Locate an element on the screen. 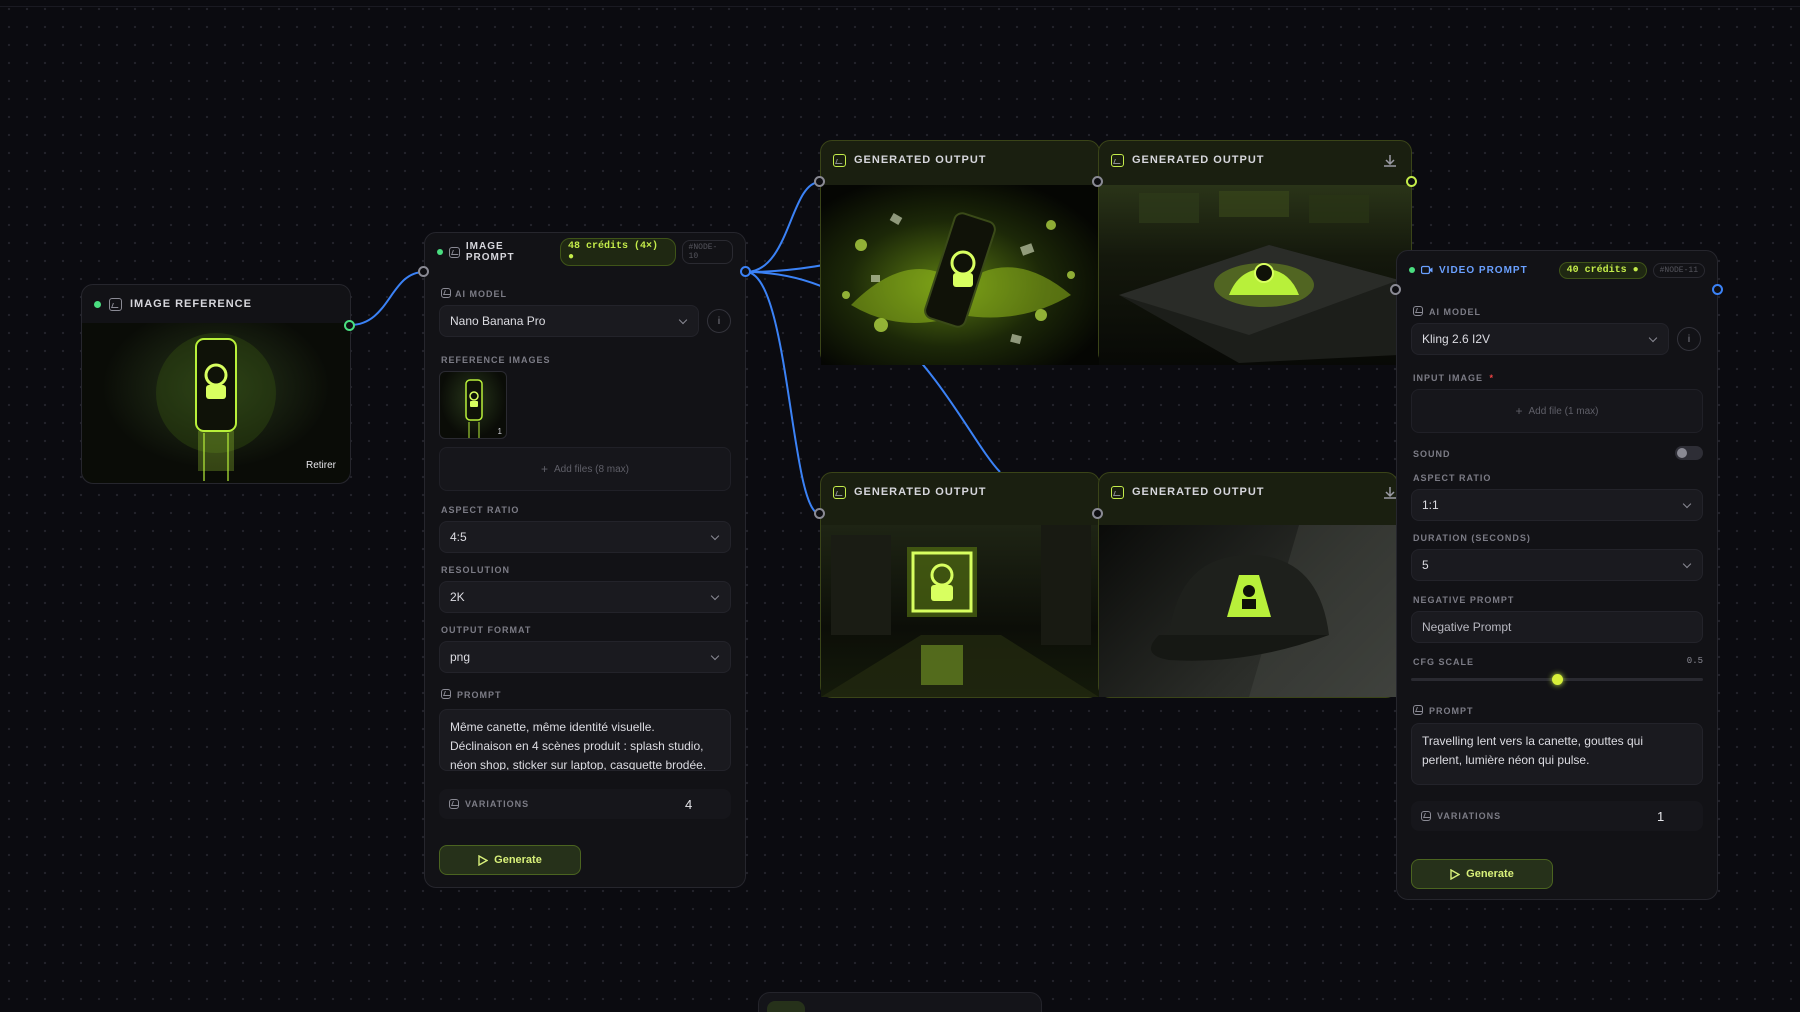 This screenshot has width=1800, height=1012. output-image-cap is located at coordinates (1248, 611).